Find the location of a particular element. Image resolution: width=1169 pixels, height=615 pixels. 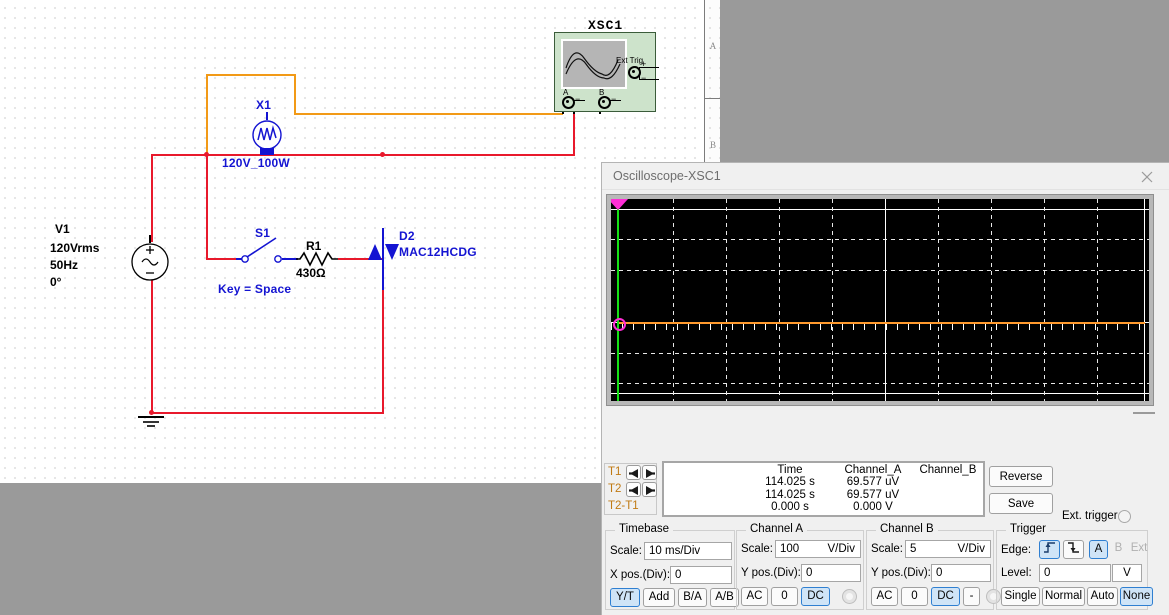

channel-a-ypos-label: Y pos.(Div): is located at coordinates (771, 573).